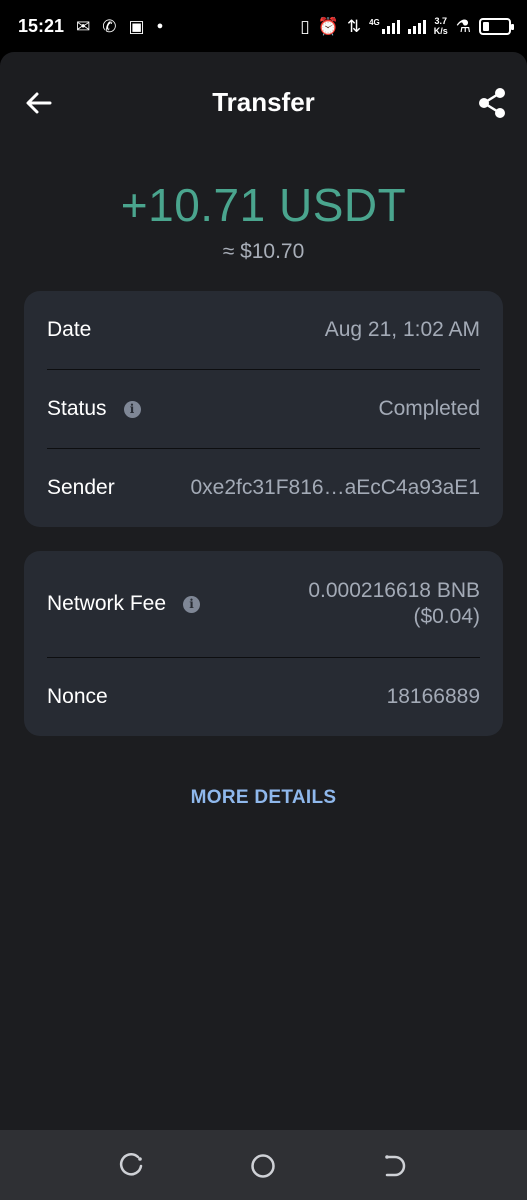 This screenshot has width=527, height=1200. Describe the element at coordinates (263, 205) in the screenshot. I see `transfer-amount: +10.71 USDT` at that location.